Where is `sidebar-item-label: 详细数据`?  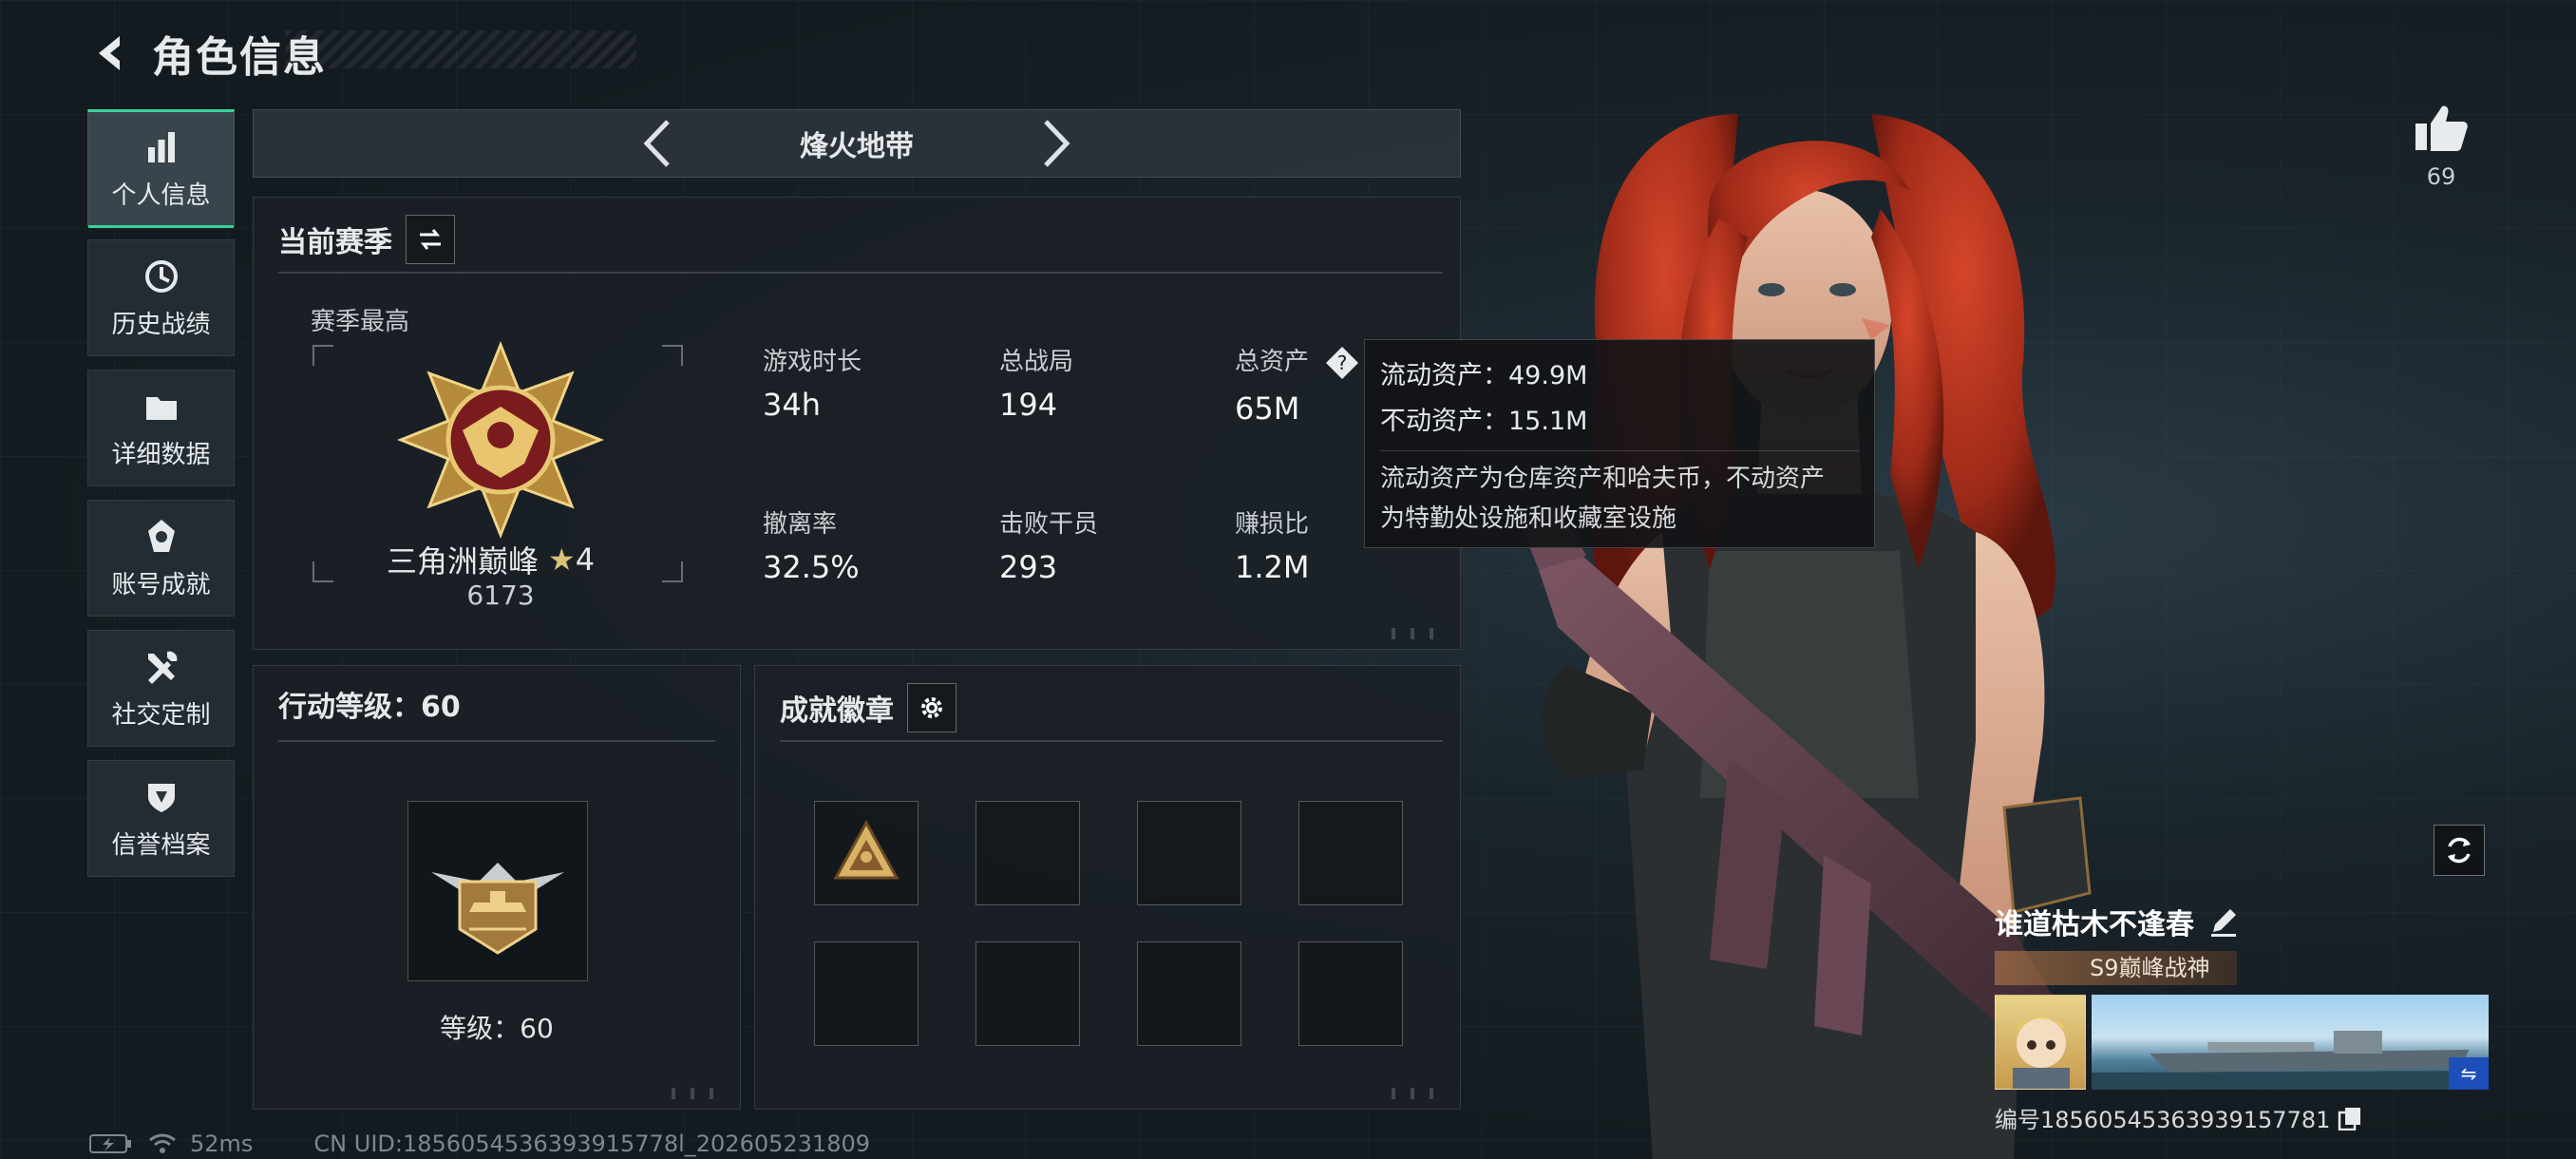 sidebar-item-label: 详细数据 is located at coordinates (161, 455).